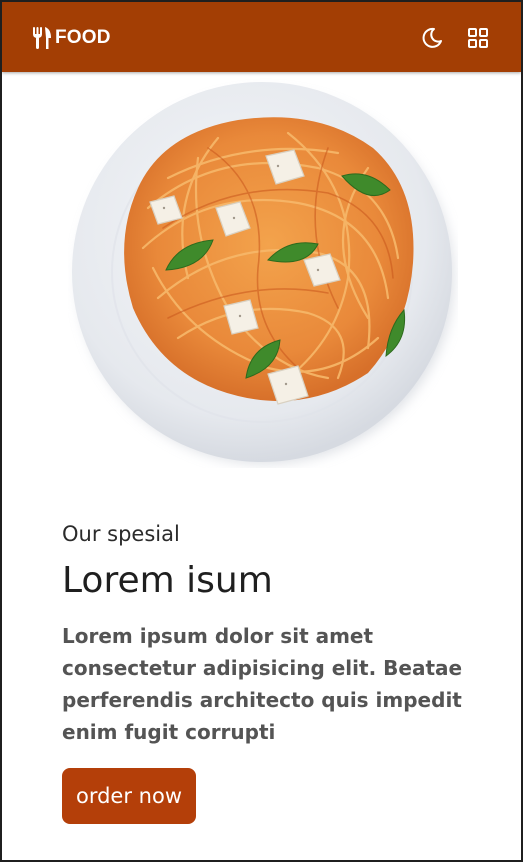 The height and width of the screenshot is (862, 523). Describe the element at coordinates (129, 796) in the screenshot. I see `order-now-button: order now` at that location.